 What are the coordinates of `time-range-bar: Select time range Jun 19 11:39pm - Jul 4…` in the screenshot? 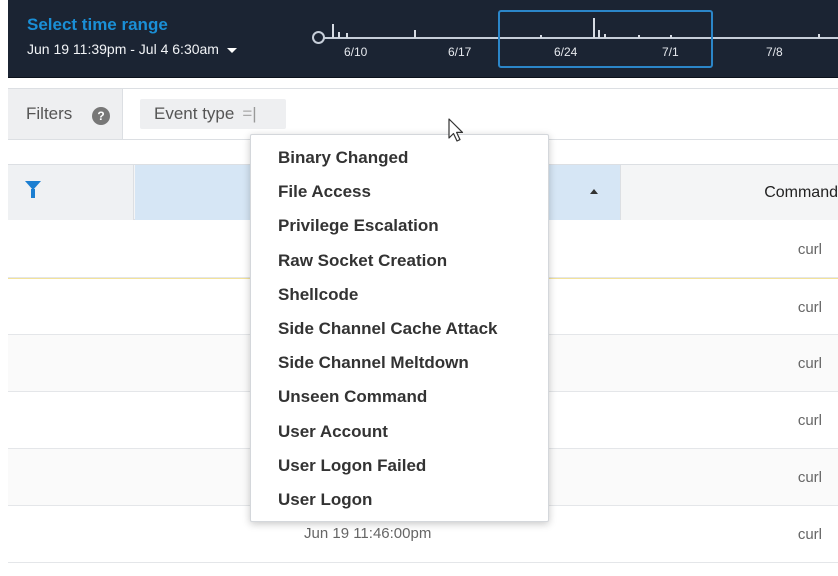 It's located at (423, 39).